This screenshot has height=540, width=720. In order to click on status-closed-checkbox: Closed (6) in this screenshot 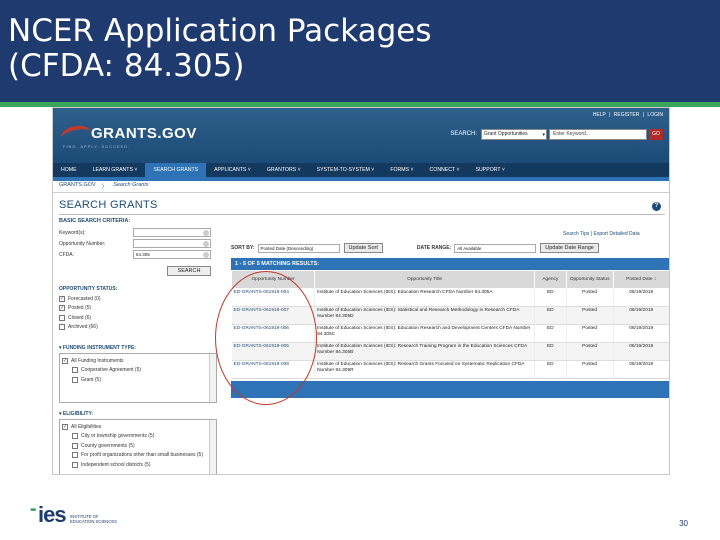, I will do `click(138, 318)`.